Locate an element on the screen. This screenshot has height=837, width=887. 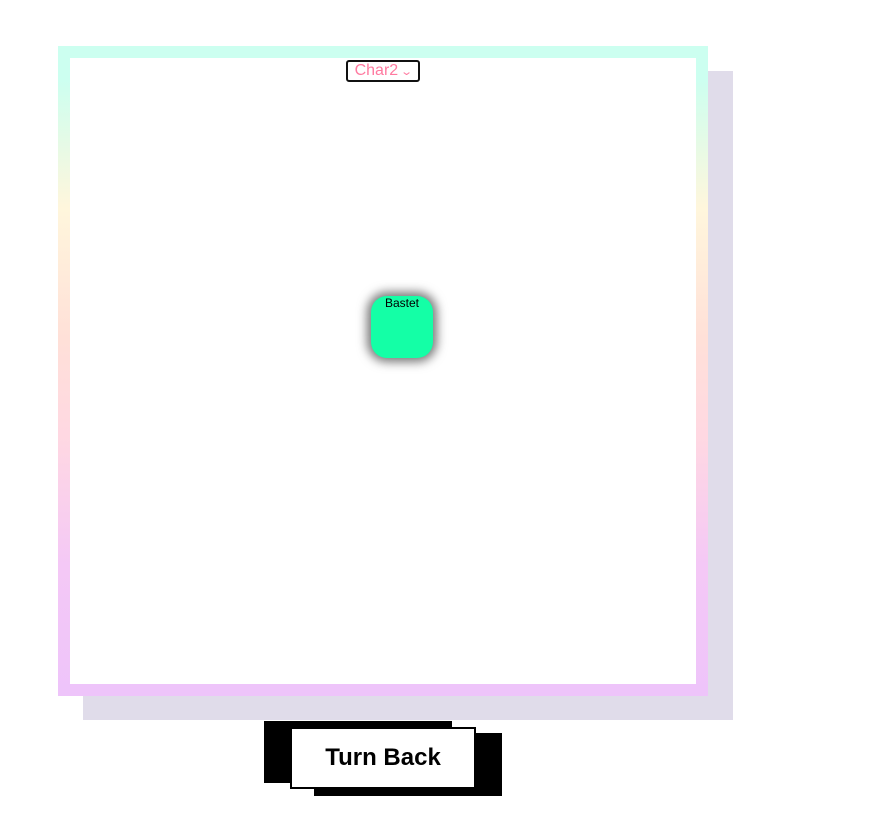
character-select: Char2 ⌄ is located at coordinates (383, 71).